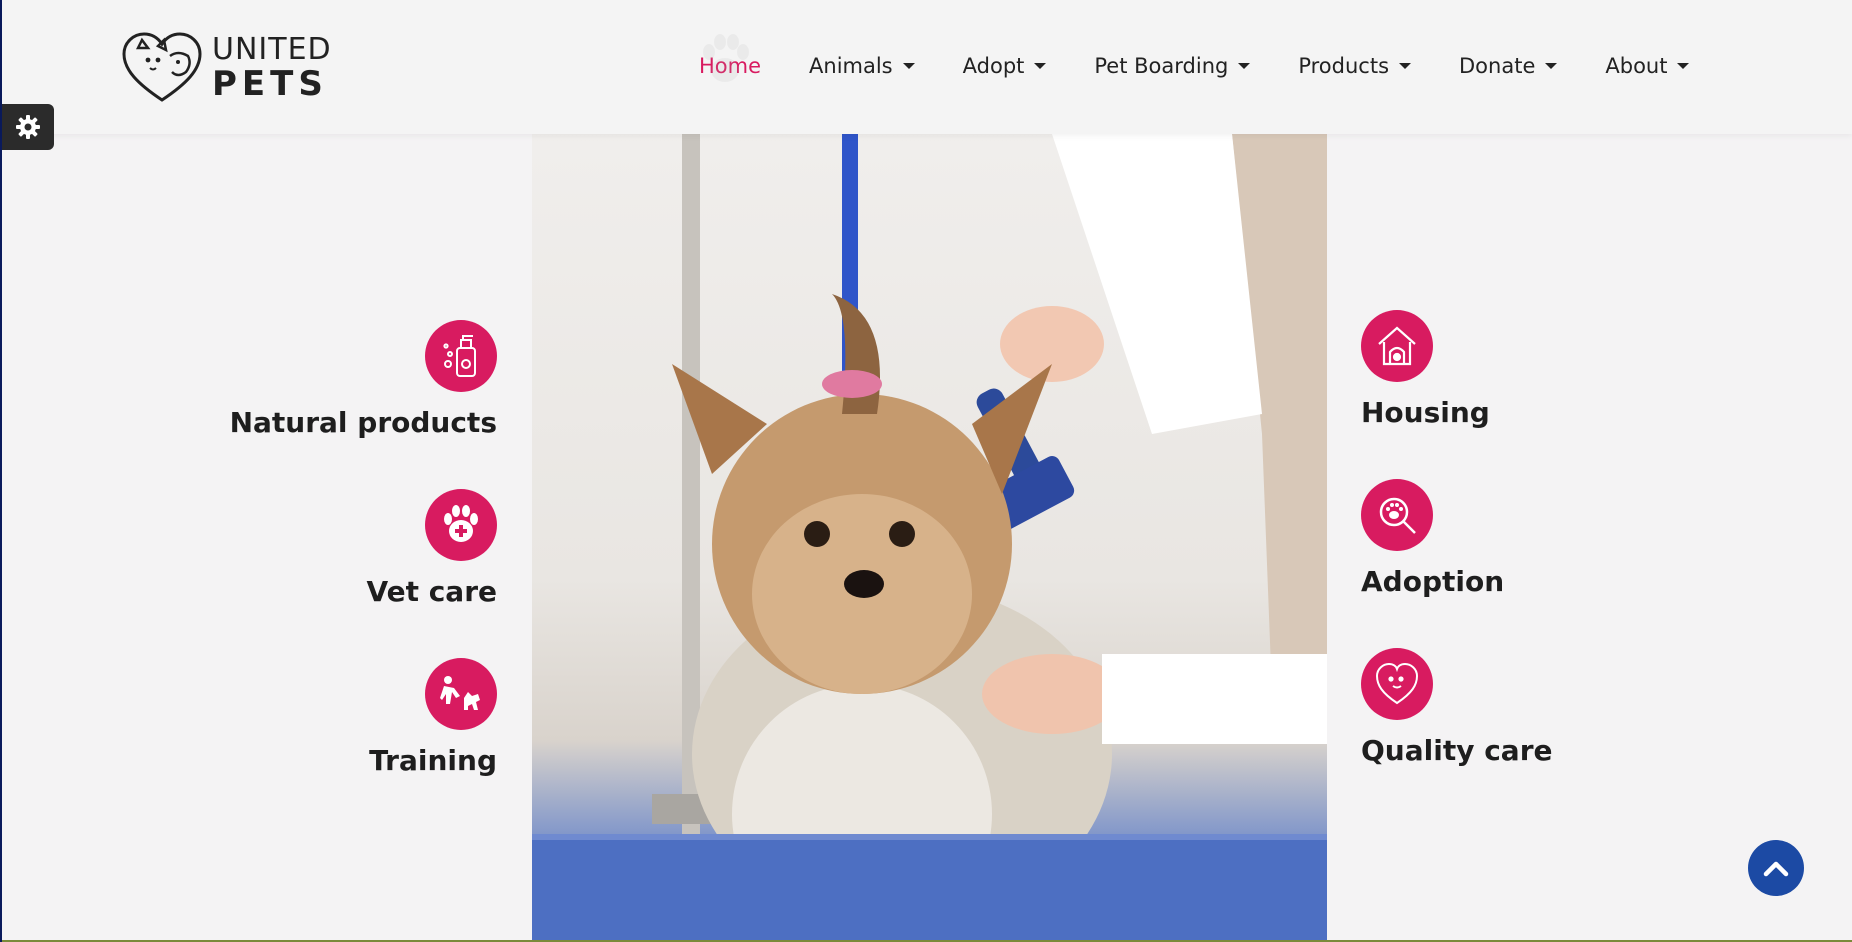  Describe the element at coordinates (726, 58) in the screenshot. I see `paw-decoration-icon` at that location.